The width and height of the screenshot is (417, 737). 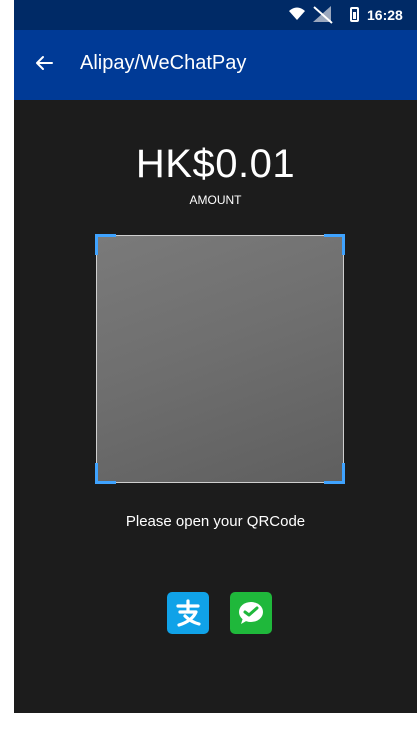 What do you see at coordinates (334, 244) in the screenshot?
I see `scan-corner-top-right` at bounding box center [334, 244].